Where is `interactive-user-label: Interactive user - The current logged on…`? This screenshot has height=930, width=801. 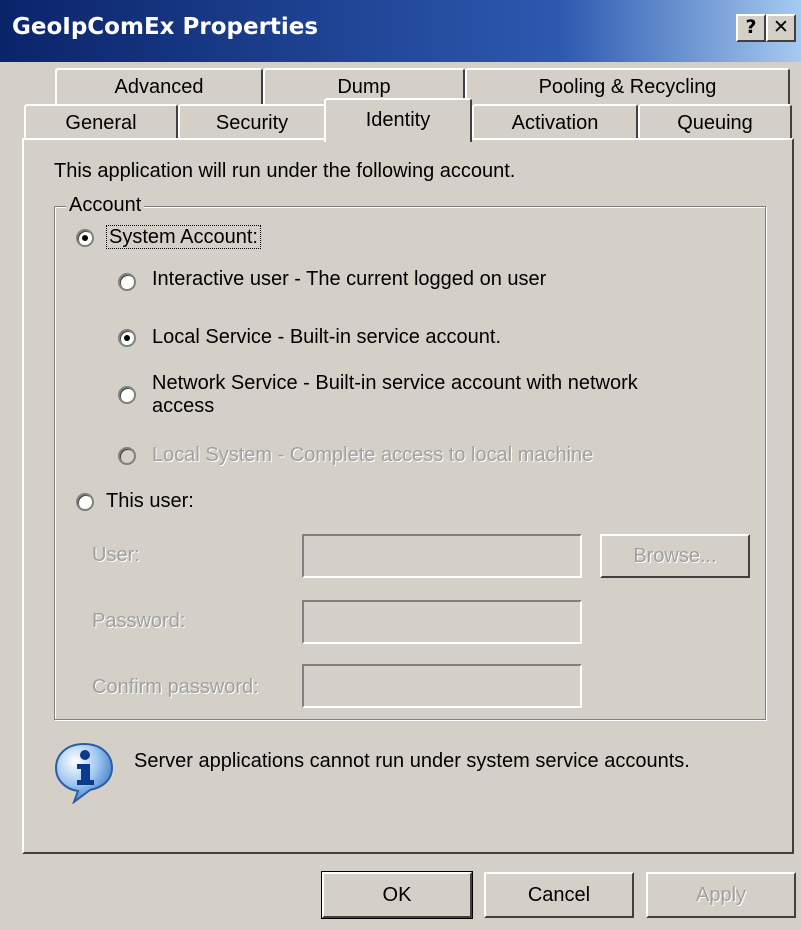
interactive-user-label: Interactive user - The current logged on… is located at coordinates (349, 279).